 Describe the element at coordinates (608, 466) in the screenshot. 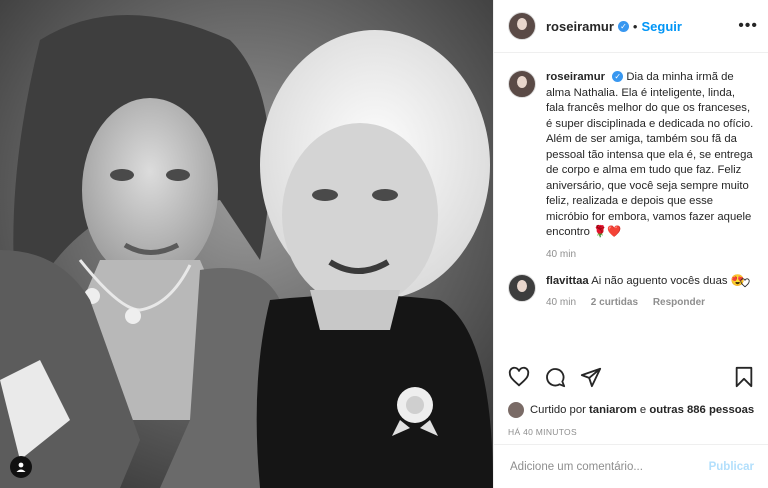

I see `add-comment-input` at that location.